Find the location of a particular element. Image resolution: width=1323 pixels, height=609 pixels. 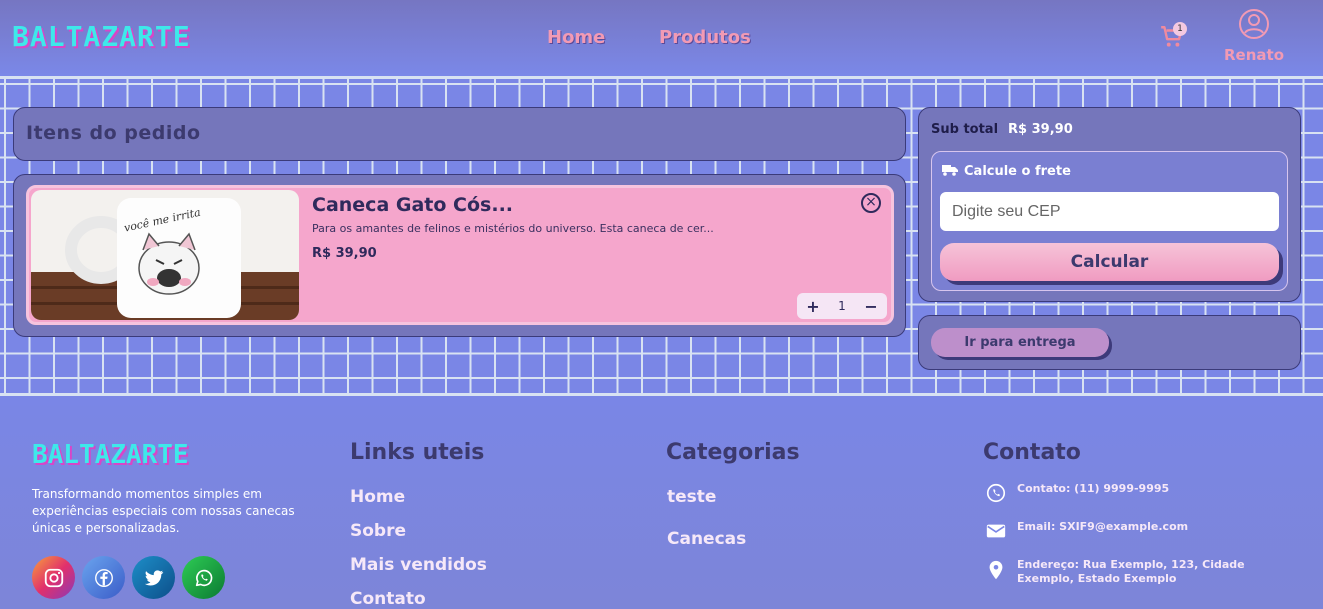

site-header: BALTAZARTE Home Produtos 1 Renato is located at coordinates (661, 38).